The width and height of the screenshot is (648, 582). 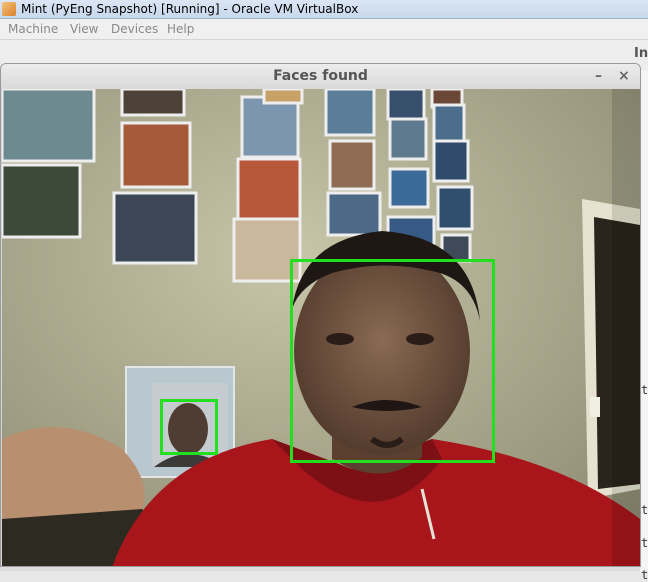 I want to click on menu-view: View, so click(x=84, y=29).